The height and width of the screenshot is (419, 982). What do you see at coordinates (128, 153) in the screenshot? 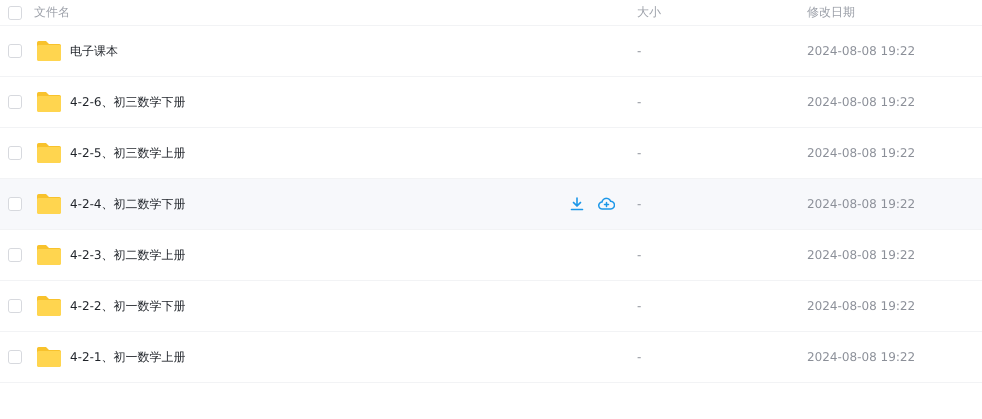
I see `file-name: 4-2-5、初三数学上册` at bounding box center [128, 153].